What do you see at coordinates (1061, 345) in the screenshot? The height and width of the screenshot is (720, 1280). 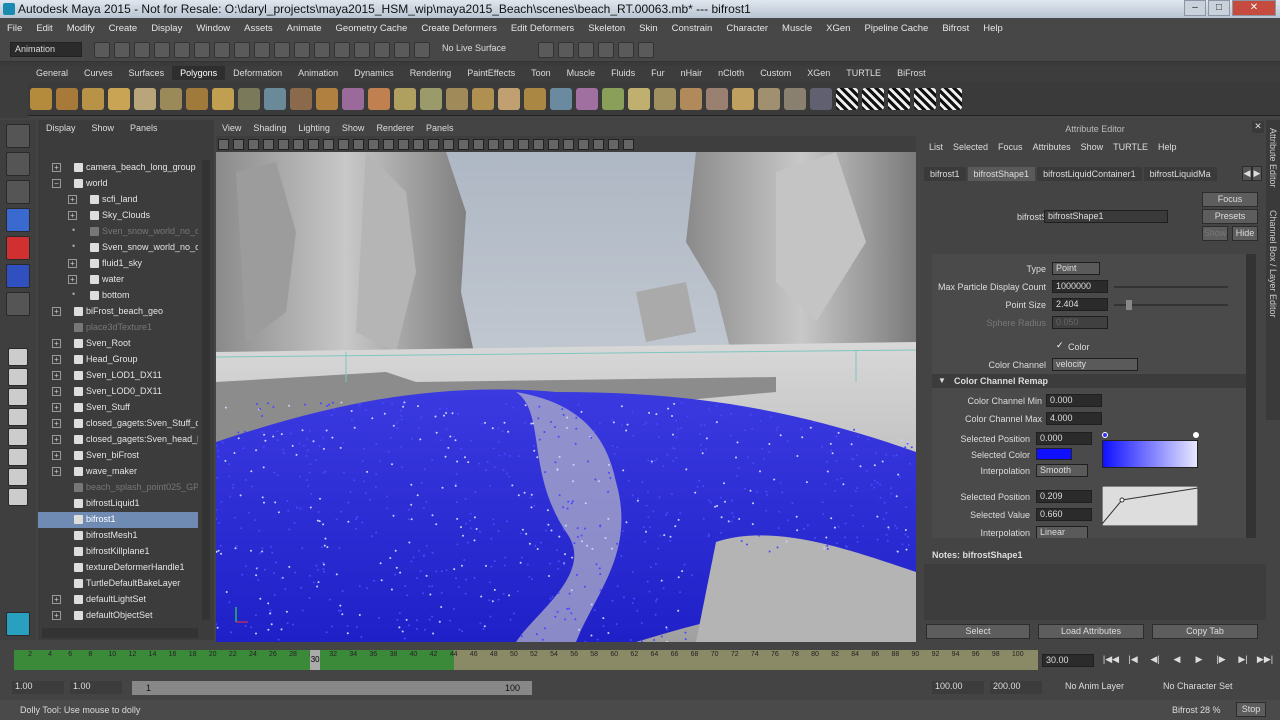 I see `color-checkbox: ✓` at bounding box center [1061, 345].